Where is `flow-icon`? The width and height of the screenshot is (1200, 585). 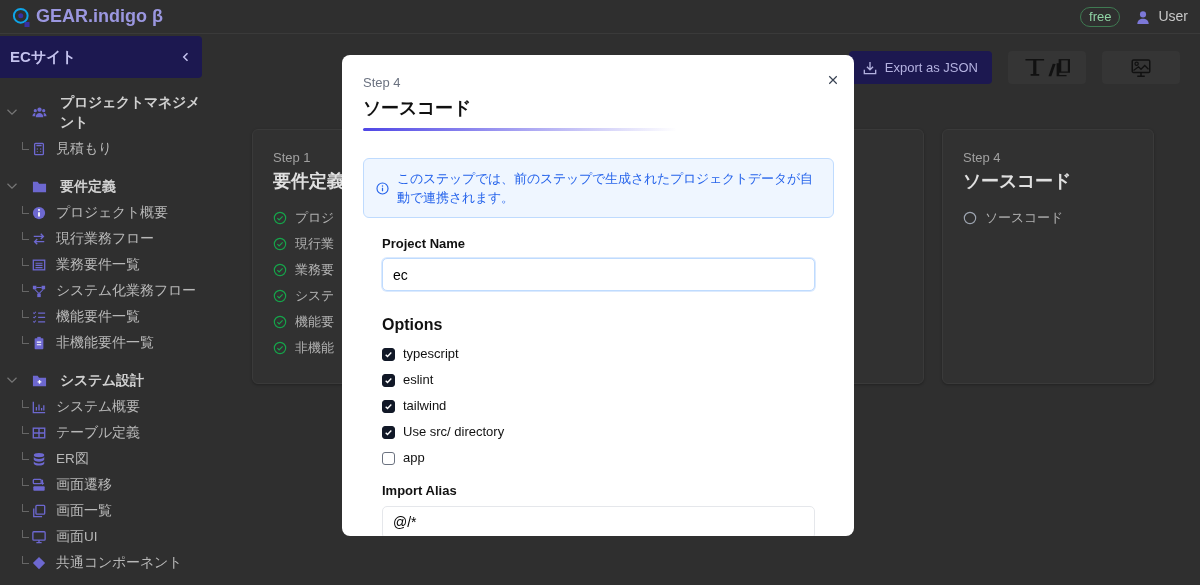 flow-icon is located at coordinates (39, 291).